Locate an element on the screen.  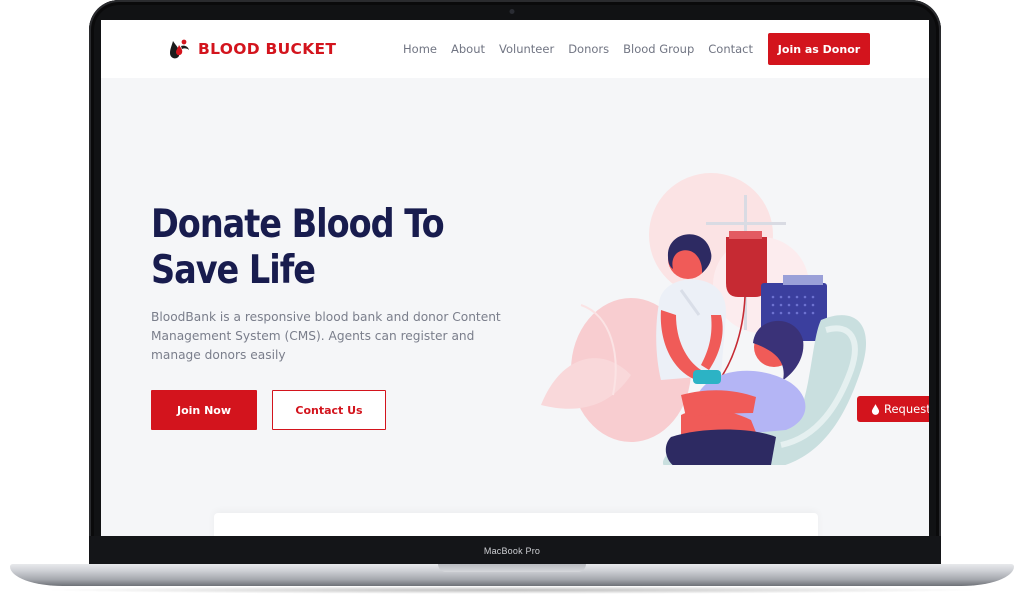
nav-volunteer-link: Volunteer is located at coordinates (526, 49).